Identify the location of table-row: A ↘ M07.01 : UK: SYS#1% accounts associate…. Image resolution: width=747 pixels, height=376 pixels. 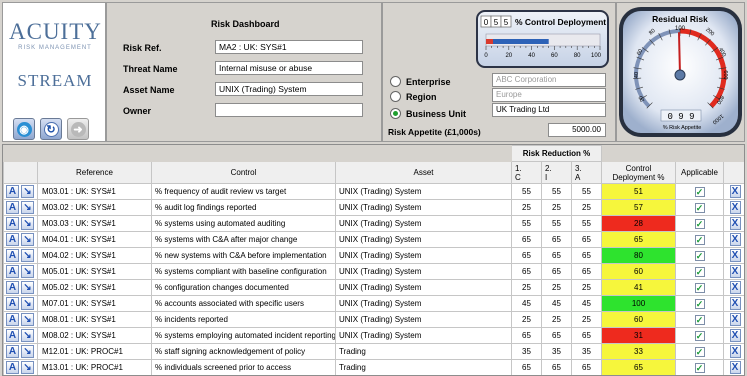
(373, 303).